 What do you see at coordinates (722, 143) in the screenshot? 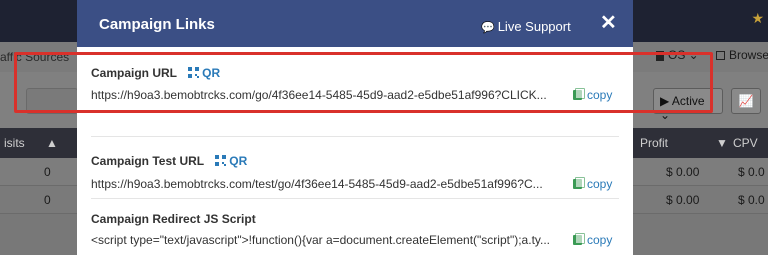
I see `filter-icon: ▼` at bounding box center [722, 143].